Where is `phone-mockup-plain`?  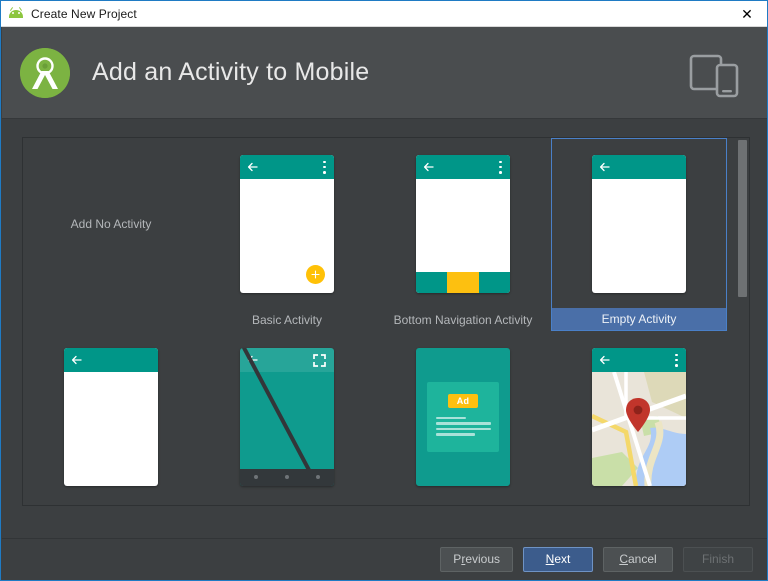
phone-mockup-plain is located at coordinates (111, 416).